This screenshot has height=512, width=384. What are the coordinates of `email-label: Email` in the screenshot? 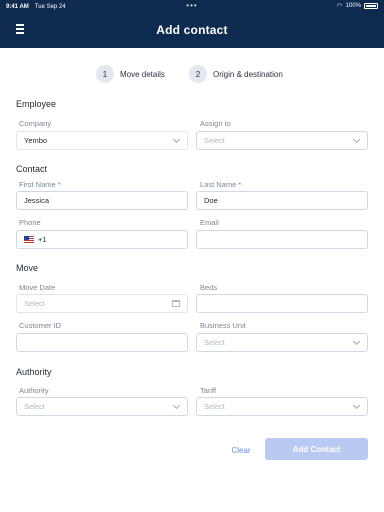 It's located at (209, 222).